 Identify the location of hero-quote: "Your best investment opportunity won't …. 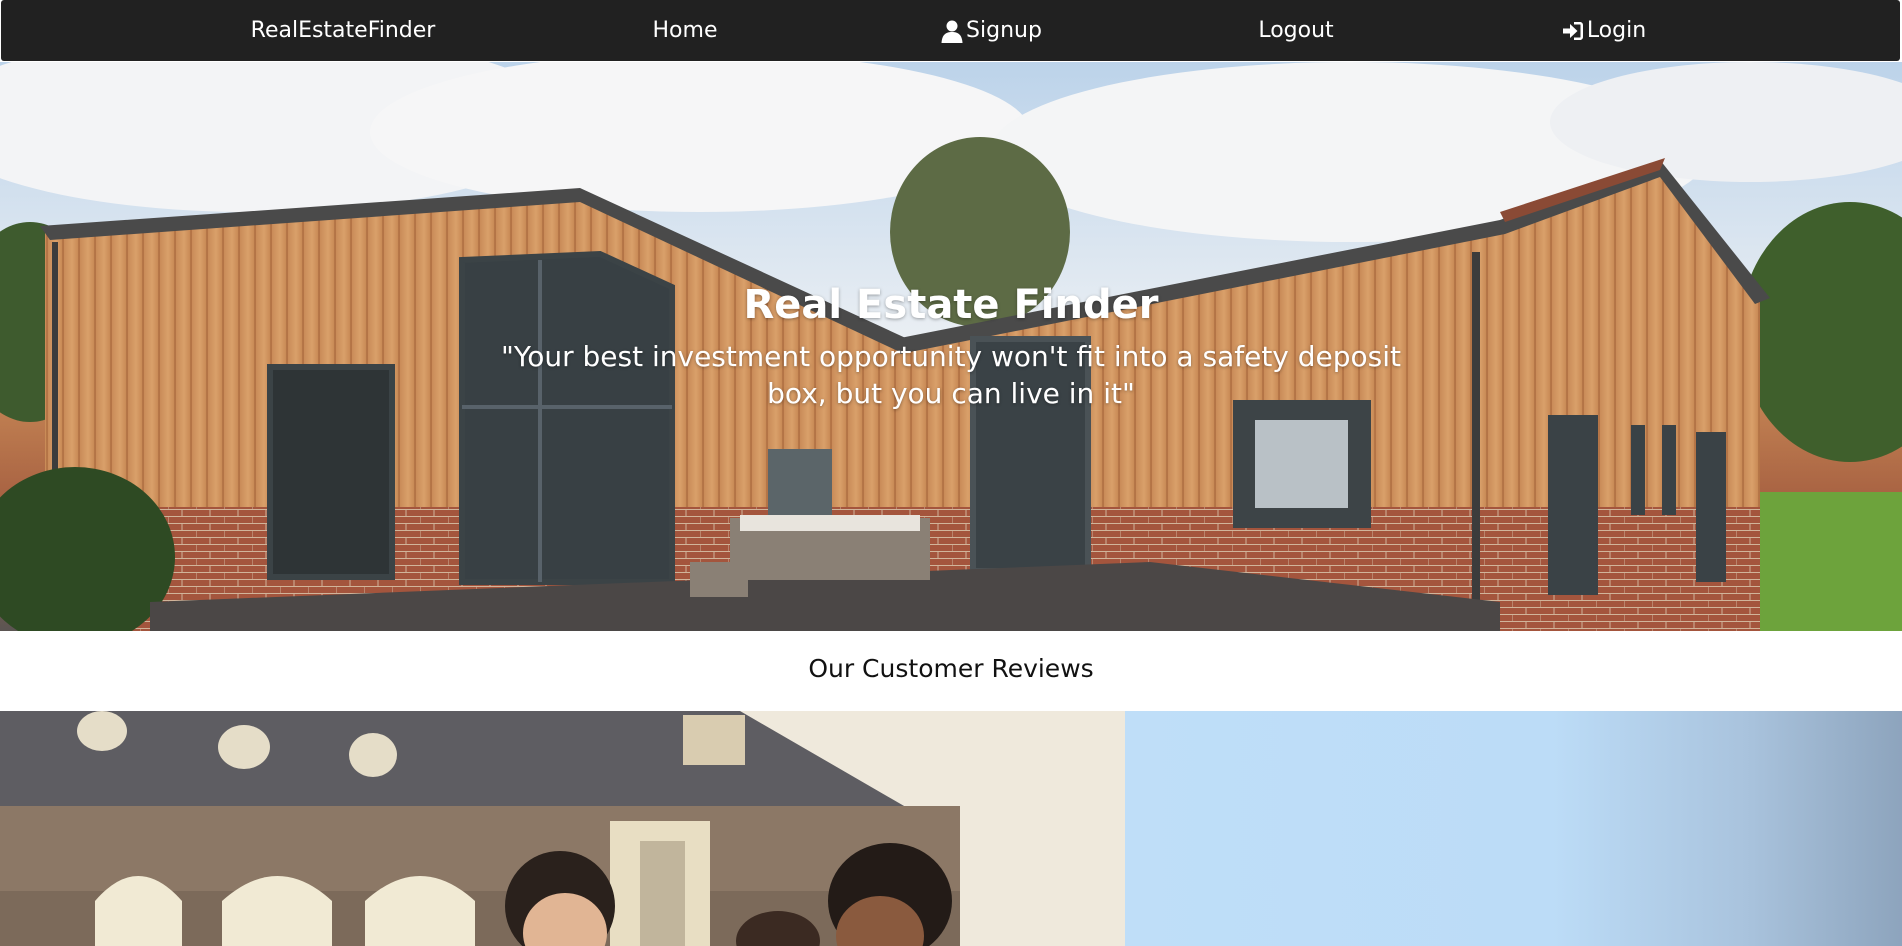
(951, 375).